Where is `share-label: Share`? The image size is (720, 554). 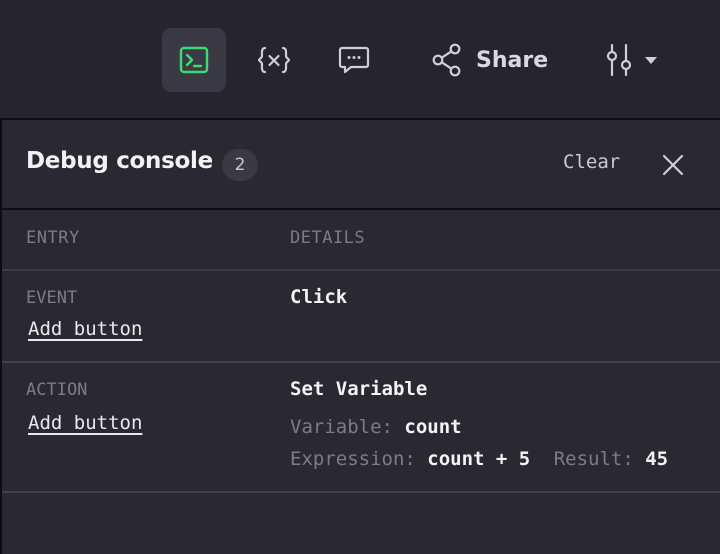
share-label: Share is located at coordinates (512, 60).